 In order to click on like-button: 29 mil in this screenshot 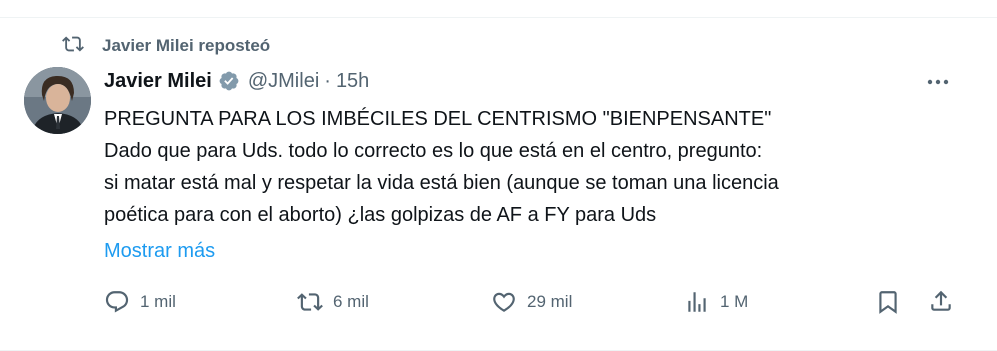, I will do `click(531, 302)`.